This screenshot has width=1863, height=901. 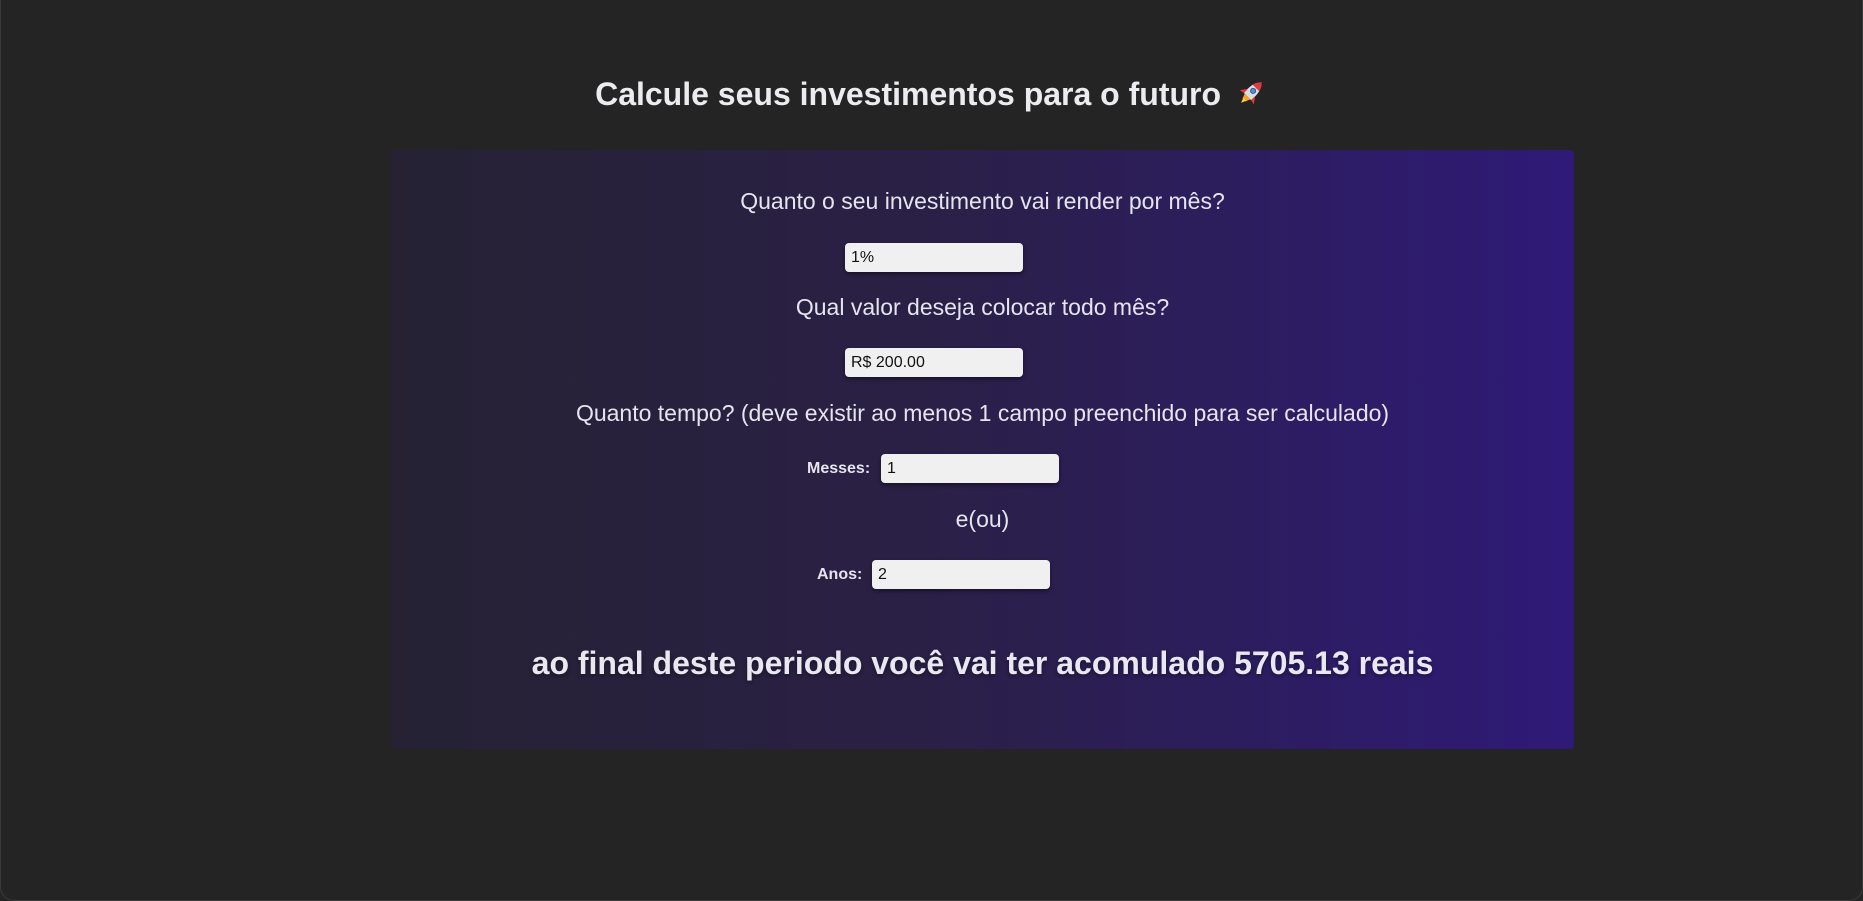 What do you see at coordinates (961, 574) in the screenshot?
I see `years-input` at bounding box center [961, 574].